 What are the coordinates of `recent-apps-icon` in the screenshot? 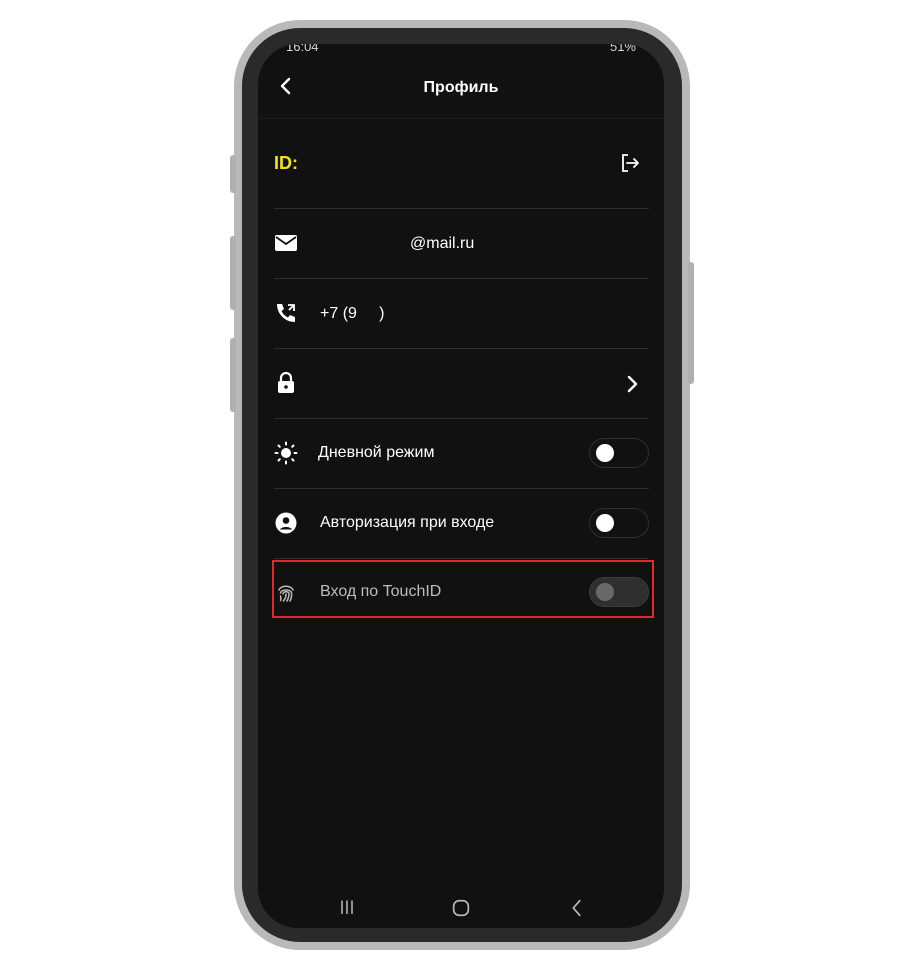 It's located at (347, 908).